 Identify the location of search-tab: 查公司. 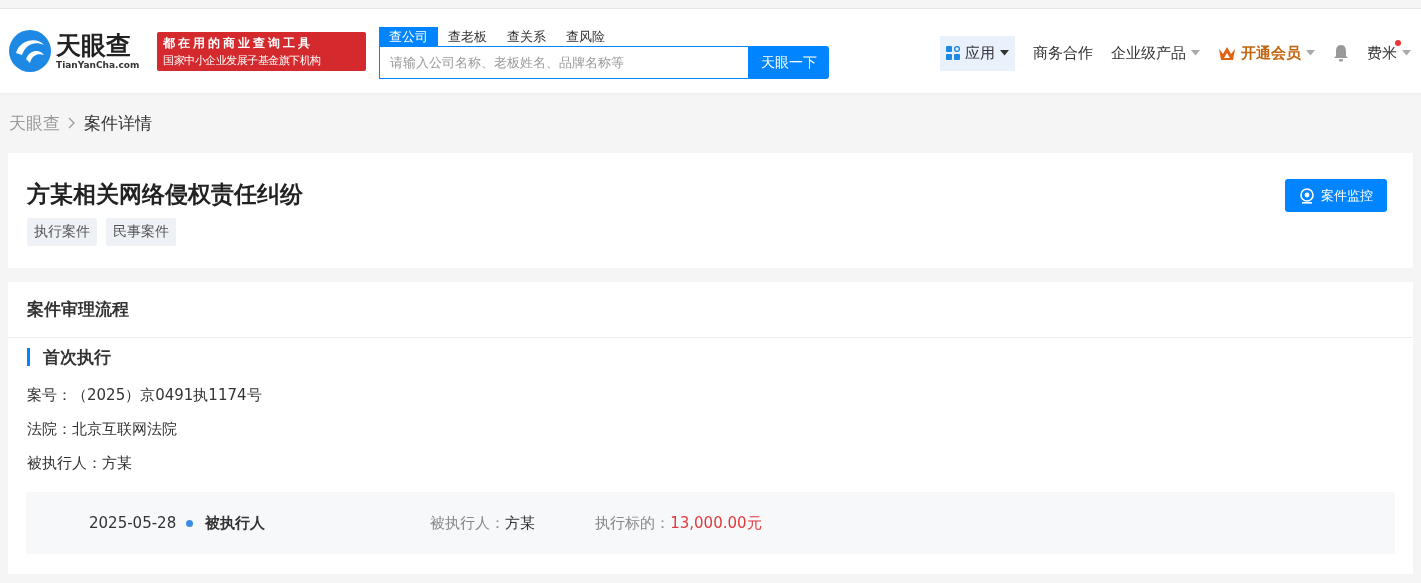
(408, 36).